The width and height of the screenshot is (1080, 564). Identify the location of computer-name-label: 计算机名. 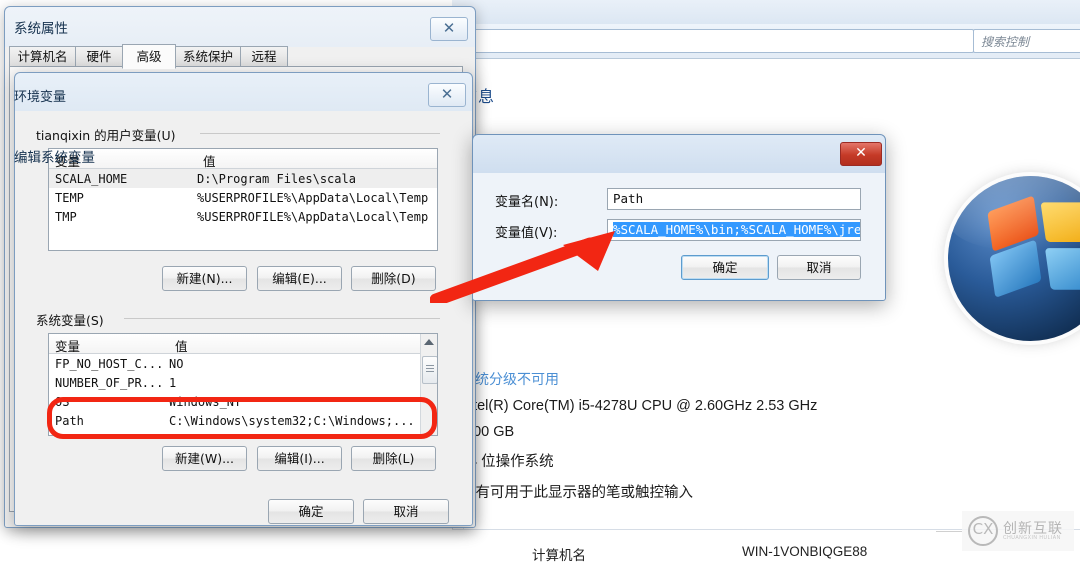
(559, 555).